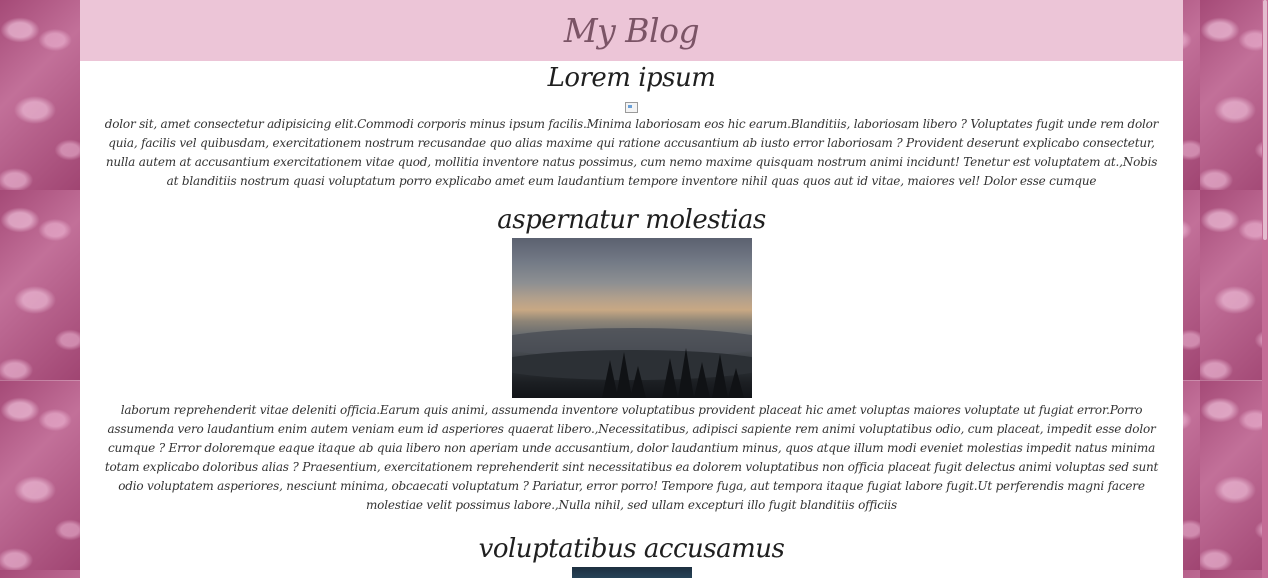 The image size is (1268, 578). Describe the element at coordinates (1265, 289) in the screenshot. I see `scrollbar` at that location.